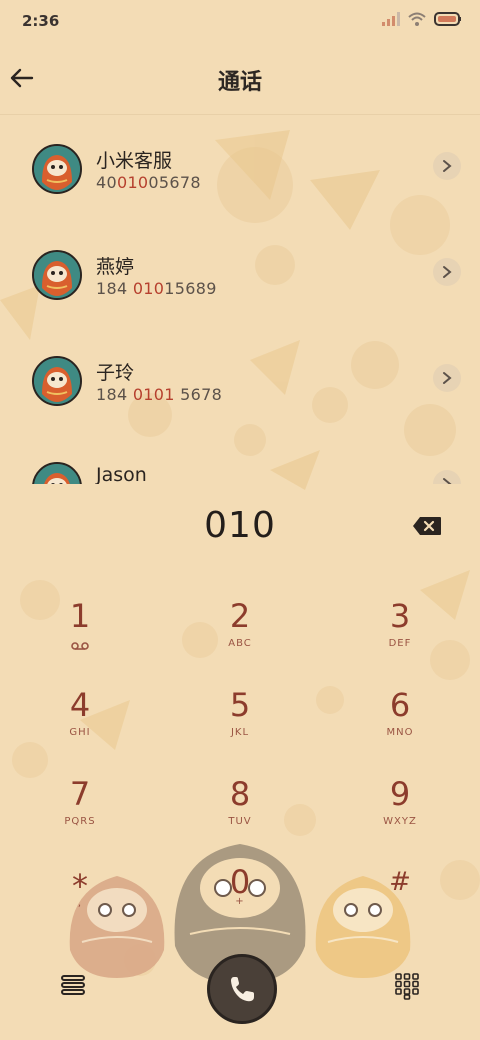 The image size is (480, 1040). Describe the element at coordinates (80, 705) in the screenshot. I see `key-digit: 4` at that location.